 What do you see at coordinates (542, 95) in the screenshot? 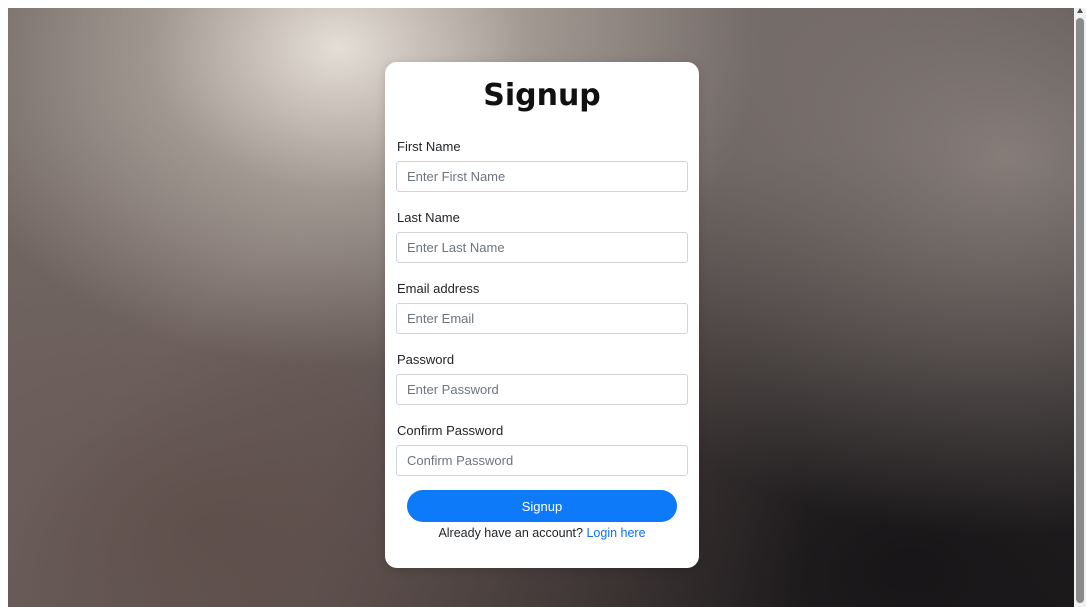
I see `page-title: Signup` at bounding box center [542, 95].